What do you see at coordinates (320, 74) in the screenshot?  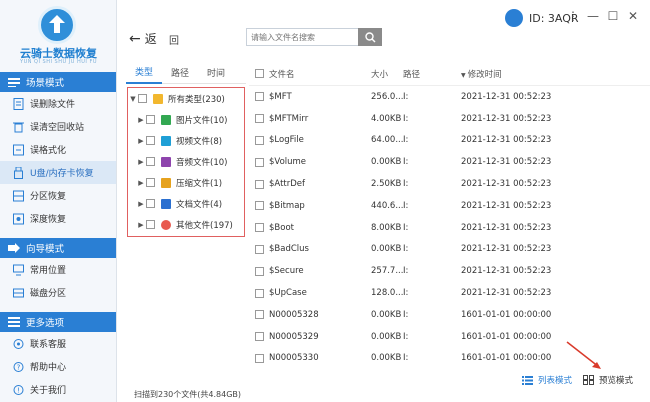 I see `column-name: 文件名` at bounding box center [320, 74].